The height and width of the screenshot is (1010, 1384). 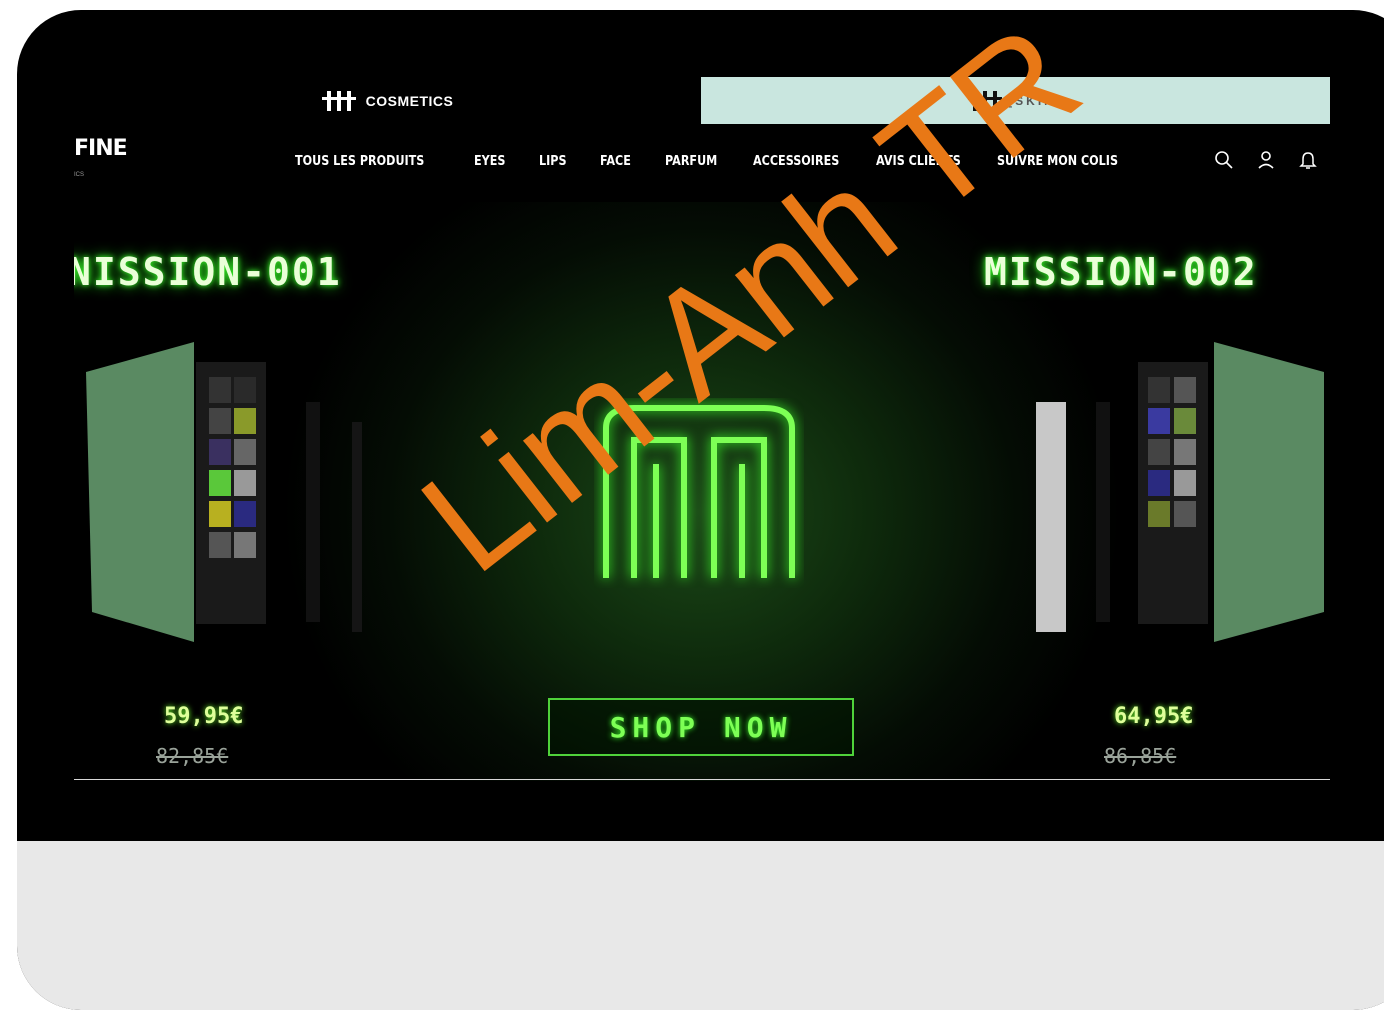 What do you see at coordinates (1035, 100) in the screenshot?
I see `skin-label: [SKIN]` at bounding box center [1035, 100].